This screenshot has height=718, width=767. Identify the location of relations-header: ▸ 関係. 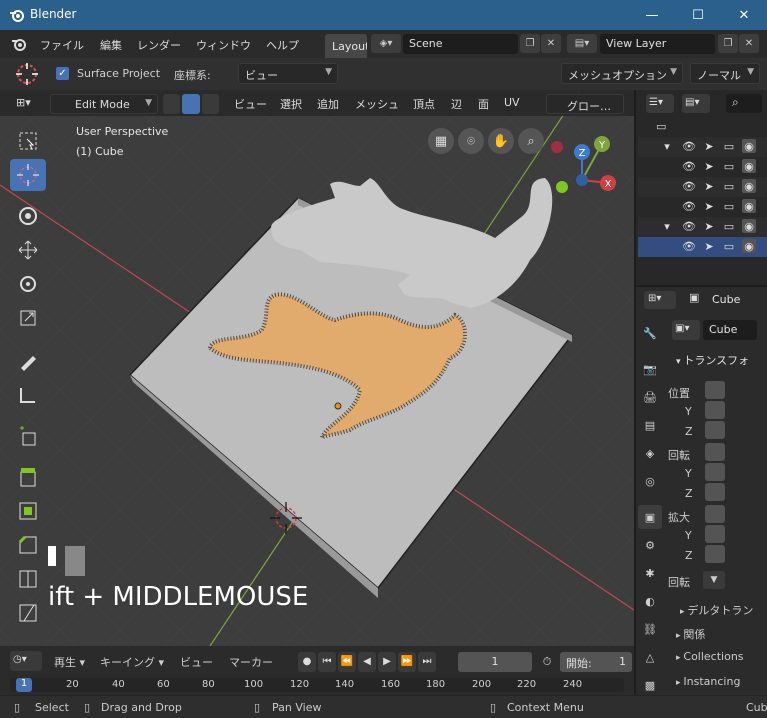
(690, 634).